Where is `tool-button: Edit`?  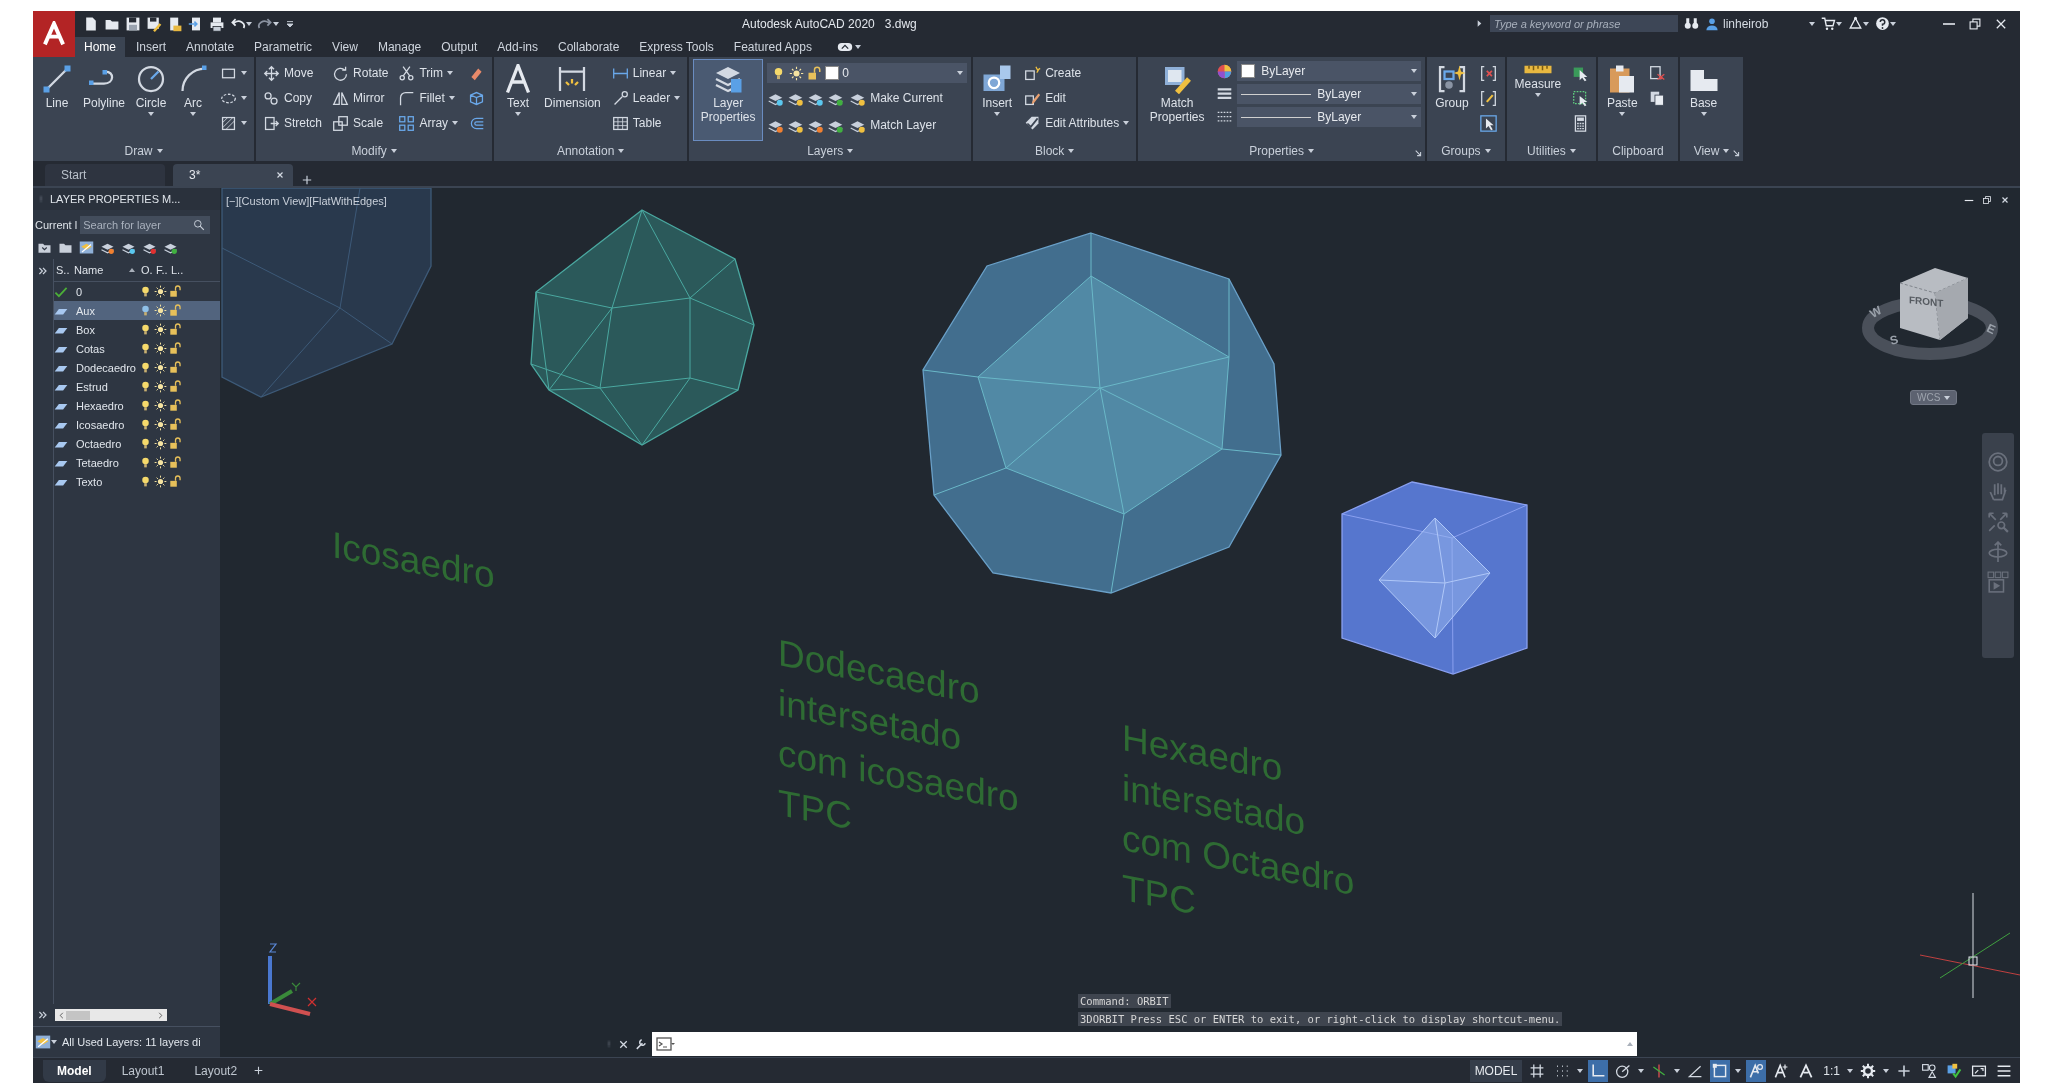 tool-button: Edit is located at coordinates (1077, 98).